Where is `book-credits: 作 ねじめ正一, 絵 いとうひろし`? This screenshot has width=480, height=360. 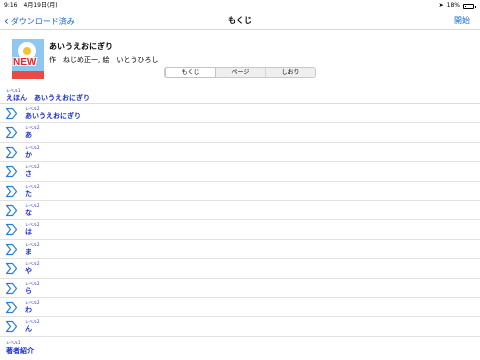
book-credits: 作 ねじめ正一, 絵 いとうひろし is located at coordinates (104, 60).